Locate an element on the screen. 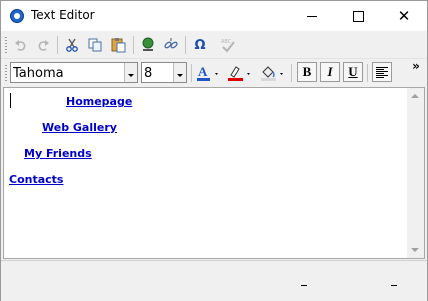  paint-bucket-icon is located at coordinates (272, 73).